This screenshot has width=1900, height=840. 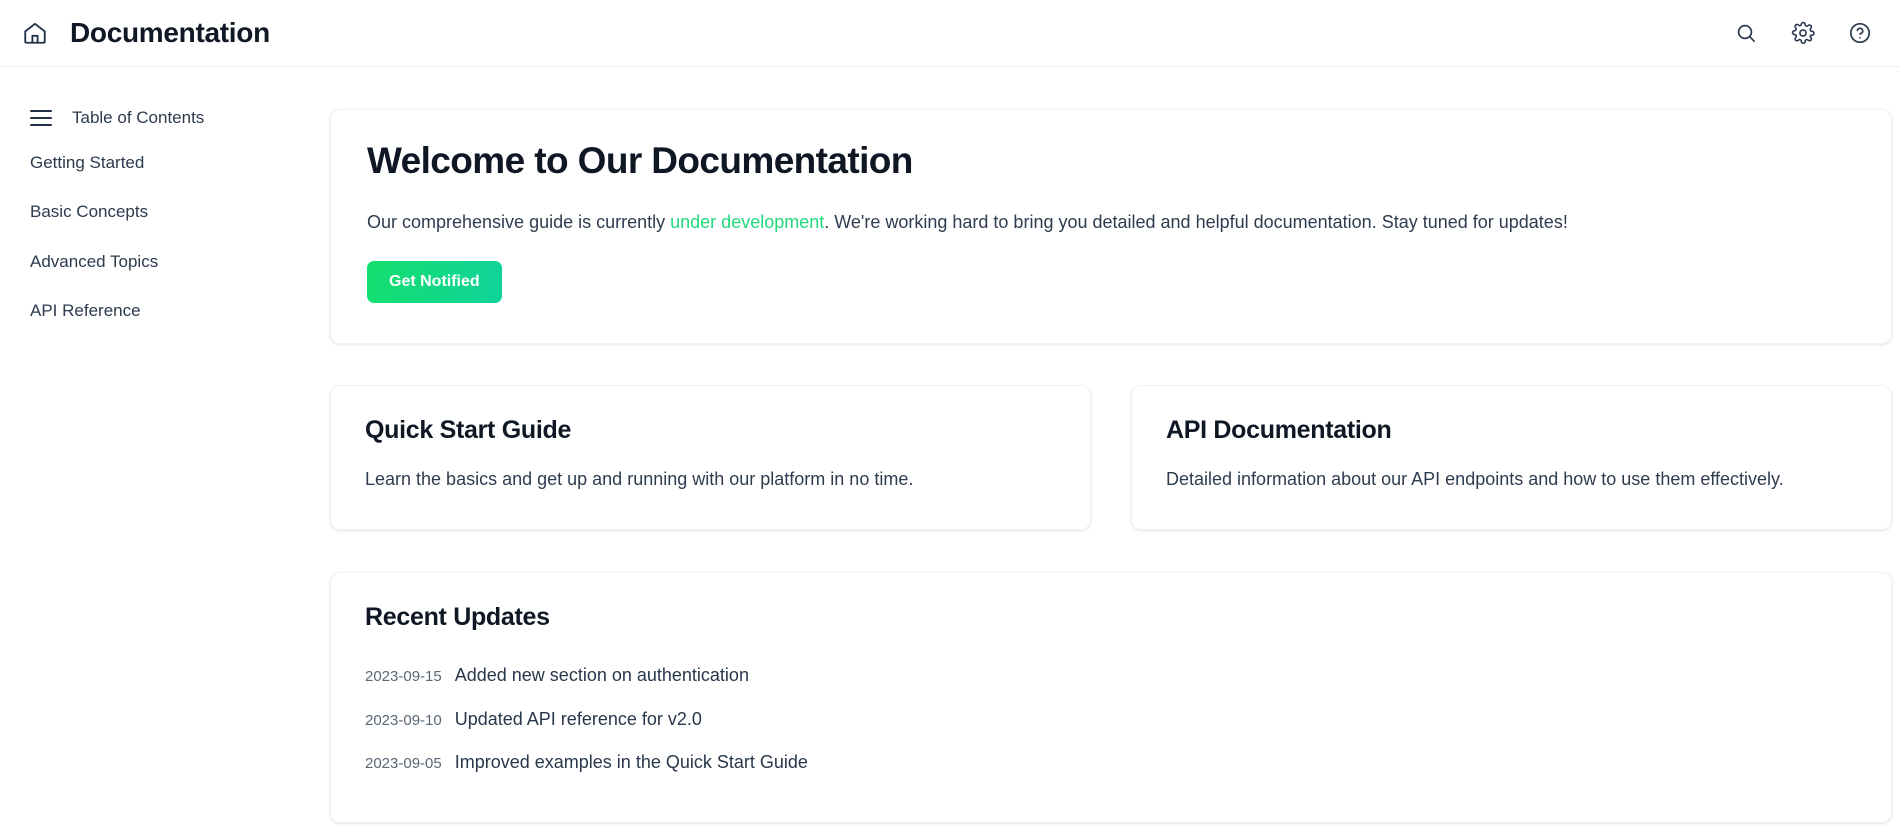 What do you see at coordinates (180, 162) in the screenshot?
I see `sidebar-item-getting-started: Getting Started` at bounding box center [180, 162].